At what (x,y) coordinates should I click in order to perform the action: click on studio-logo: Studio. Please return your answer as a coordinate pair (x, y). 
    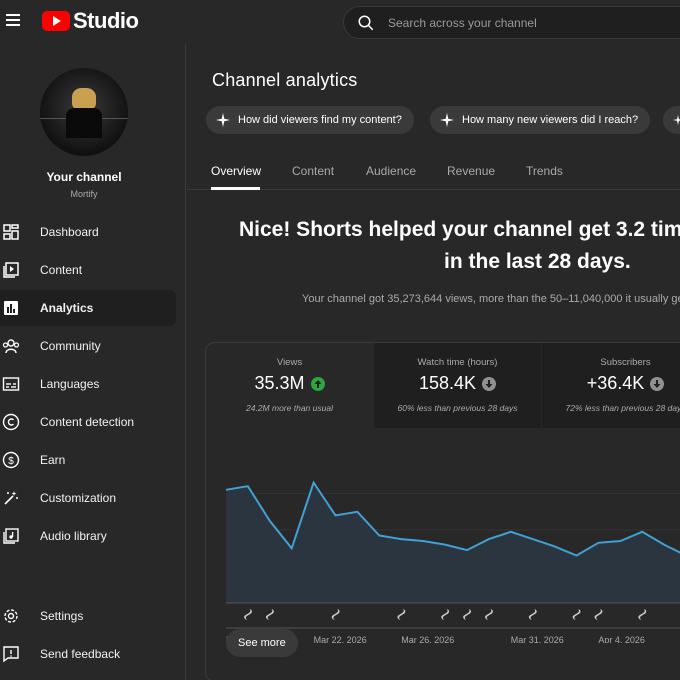
    Looking at the image, I should click on (90, 20).